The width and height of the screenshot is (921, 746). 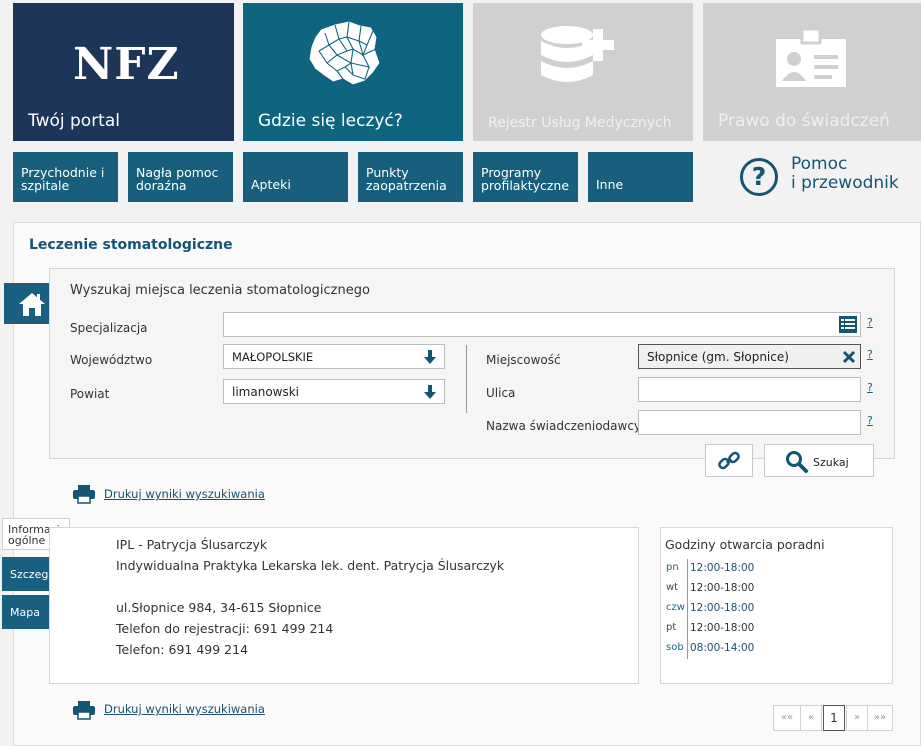 I want to click on clear-x-icon, so click(x=849, y=357).